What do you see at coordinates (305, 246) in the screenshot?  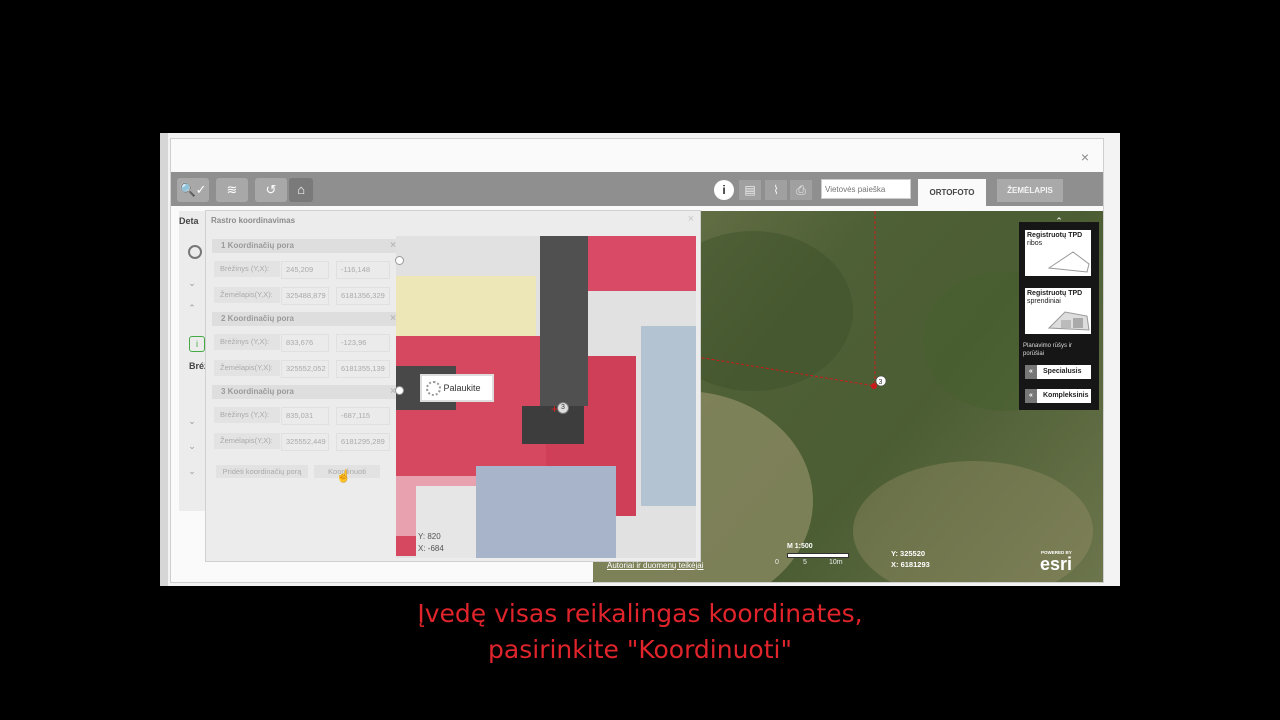 I see `coordinate-pair-1-header: 1 Koordinačių pora ×` at bounding box center [305, 246].